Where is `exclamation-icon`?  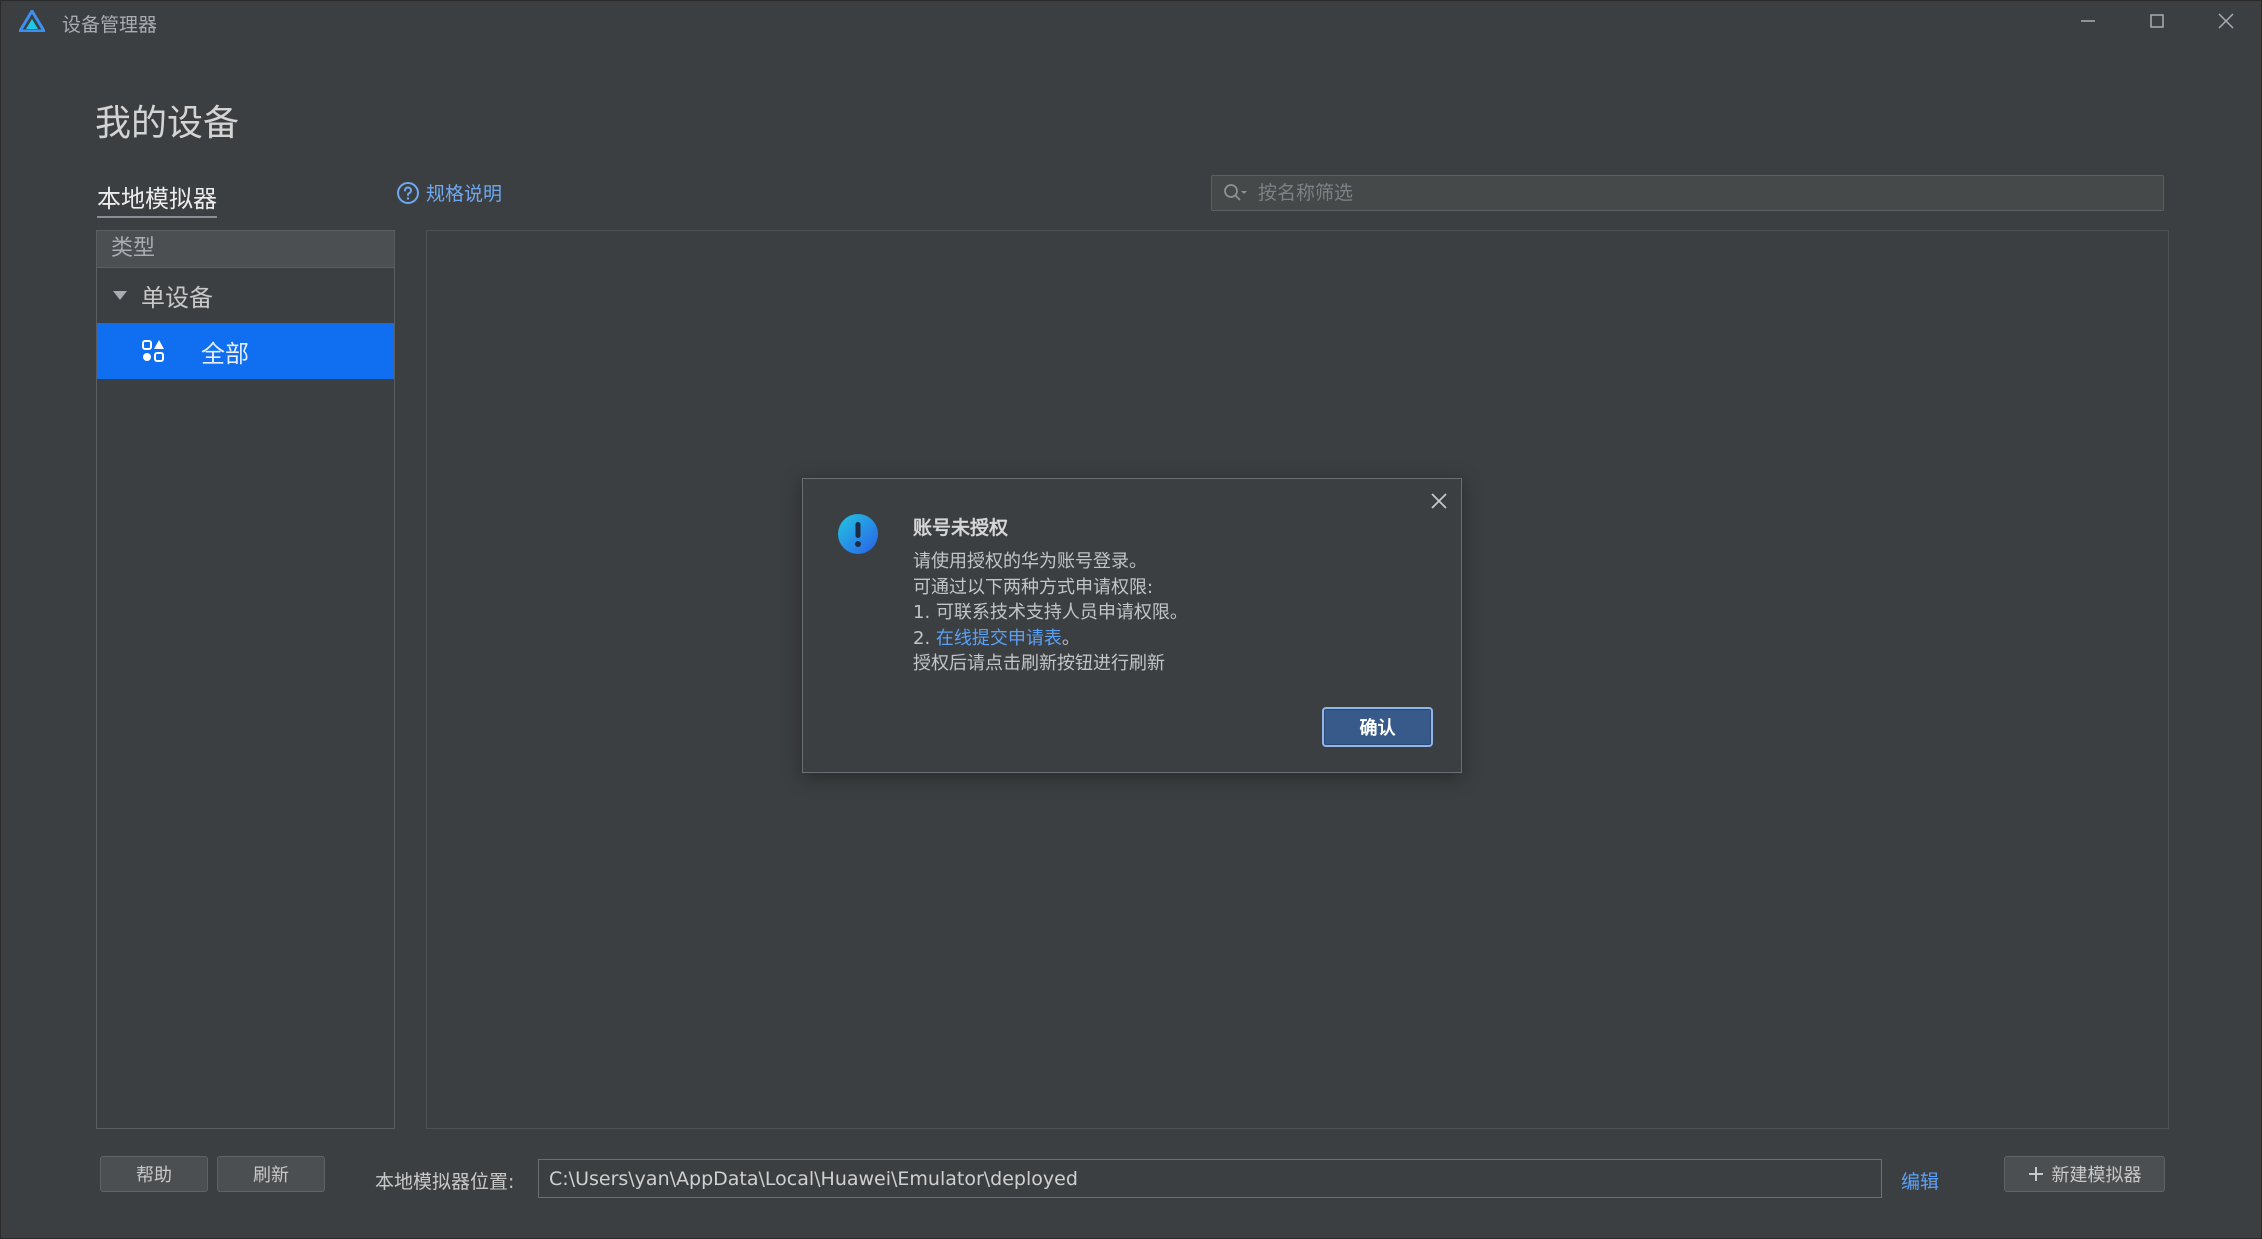
exclamation-icon is located at coordinates (858, 534).